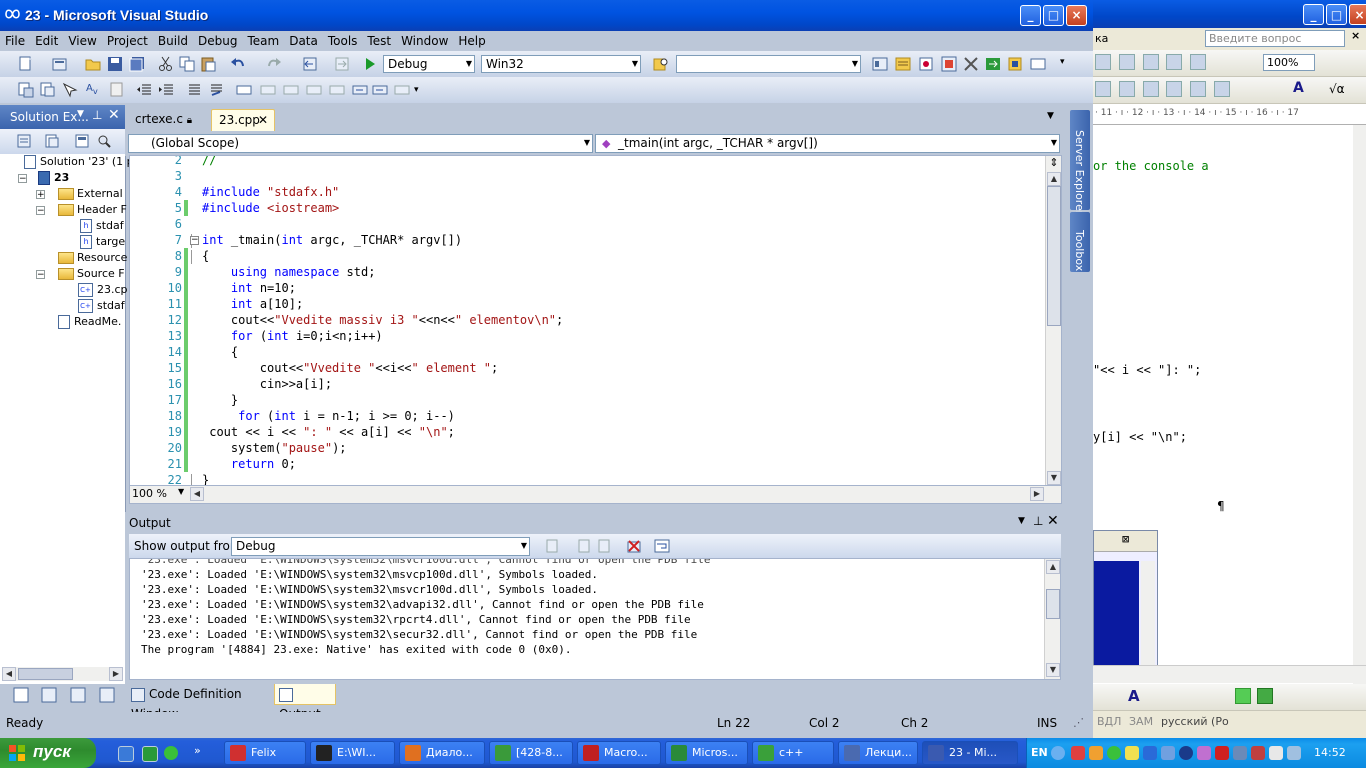  Describe the element at coordinates (1054, 164) in the screenshot. I see `split-icon: ⇕` at that location.